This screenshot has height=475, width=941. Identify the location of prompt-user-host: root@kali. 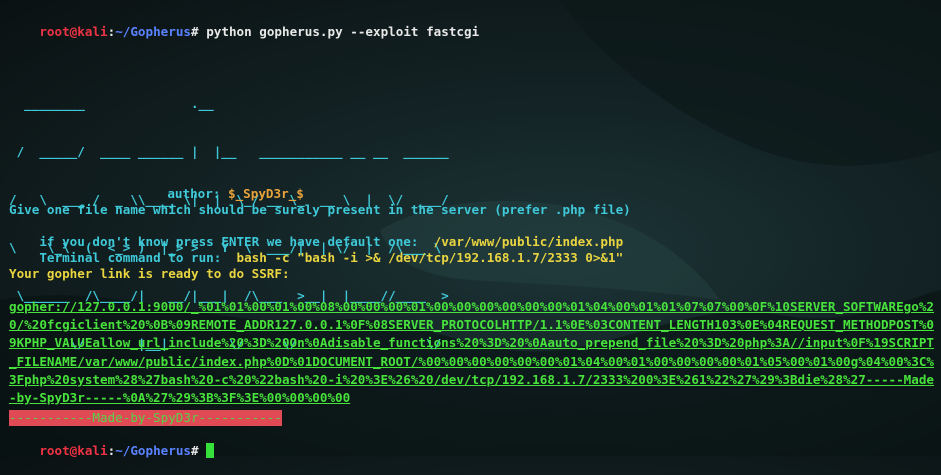
(73, 31).